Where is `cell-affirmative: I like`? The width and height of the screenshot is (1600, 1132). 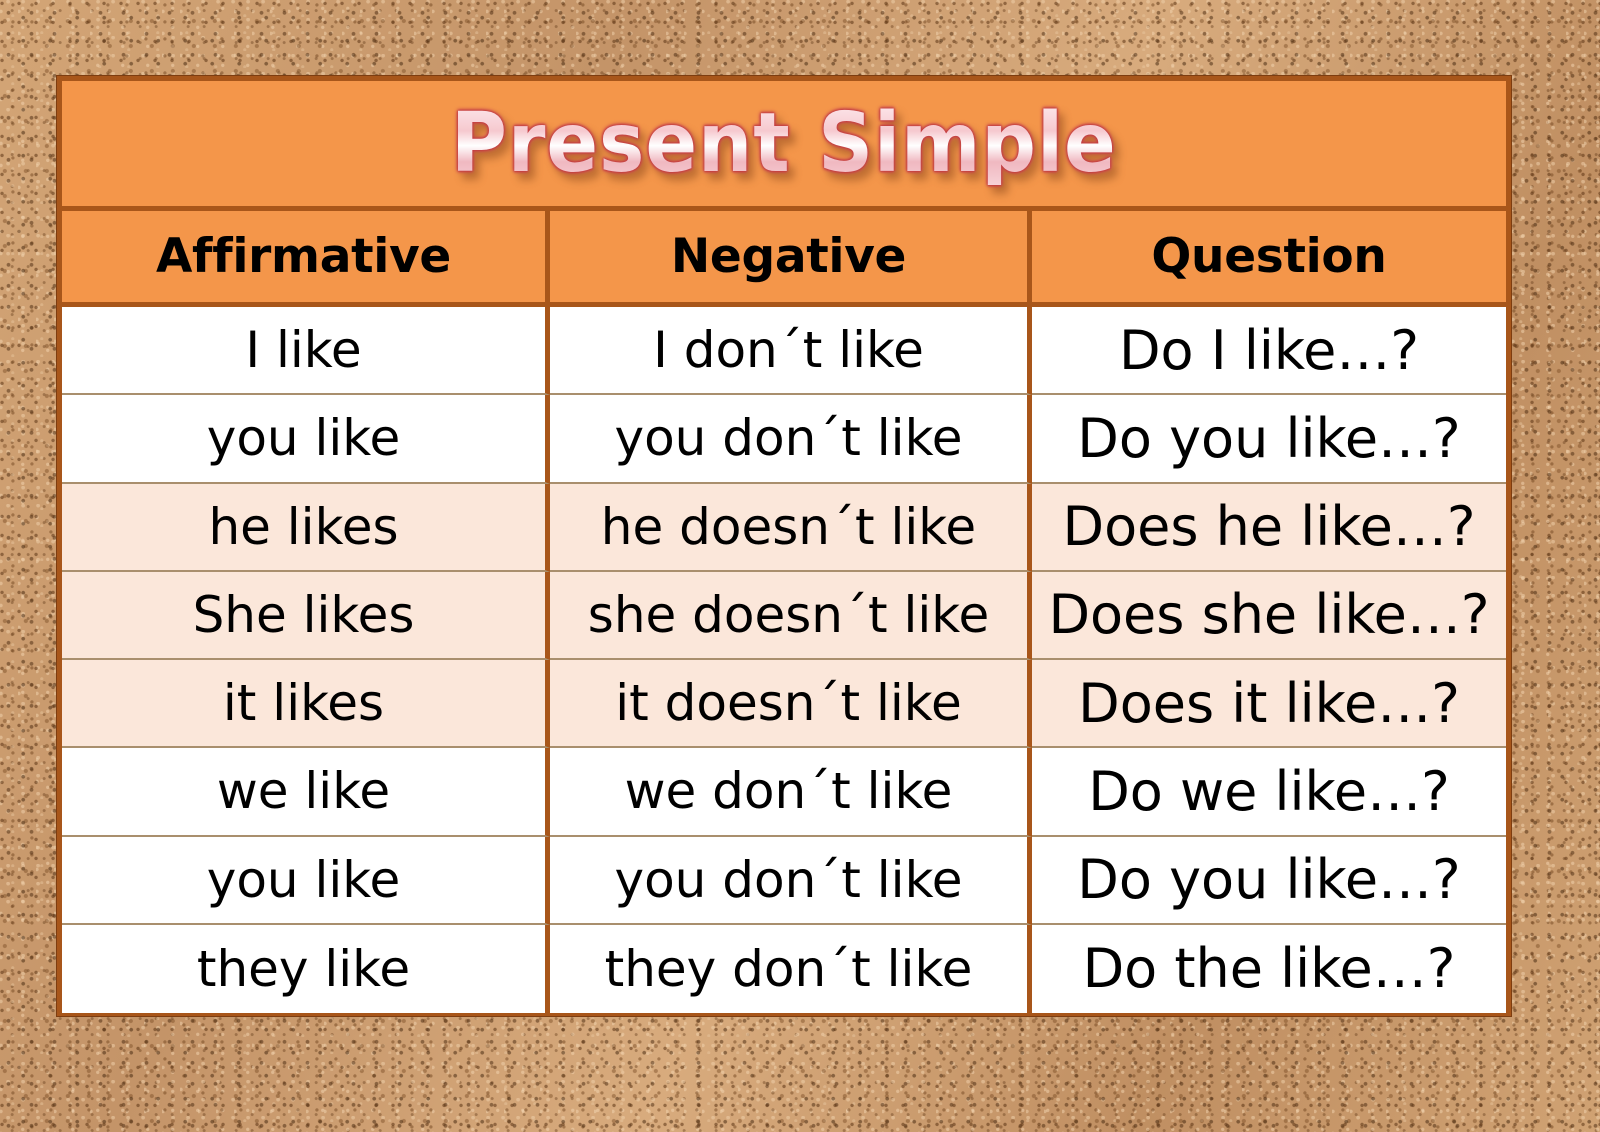 cell-affirmative: I like is located at coordinates (306, 351).